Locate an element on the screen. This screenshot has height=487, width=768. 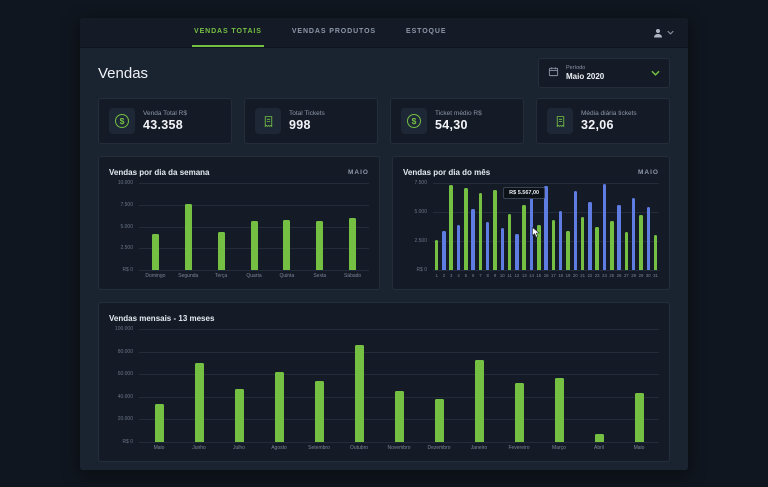
x-tick-label: 7 is located at coordinates (480, 275).